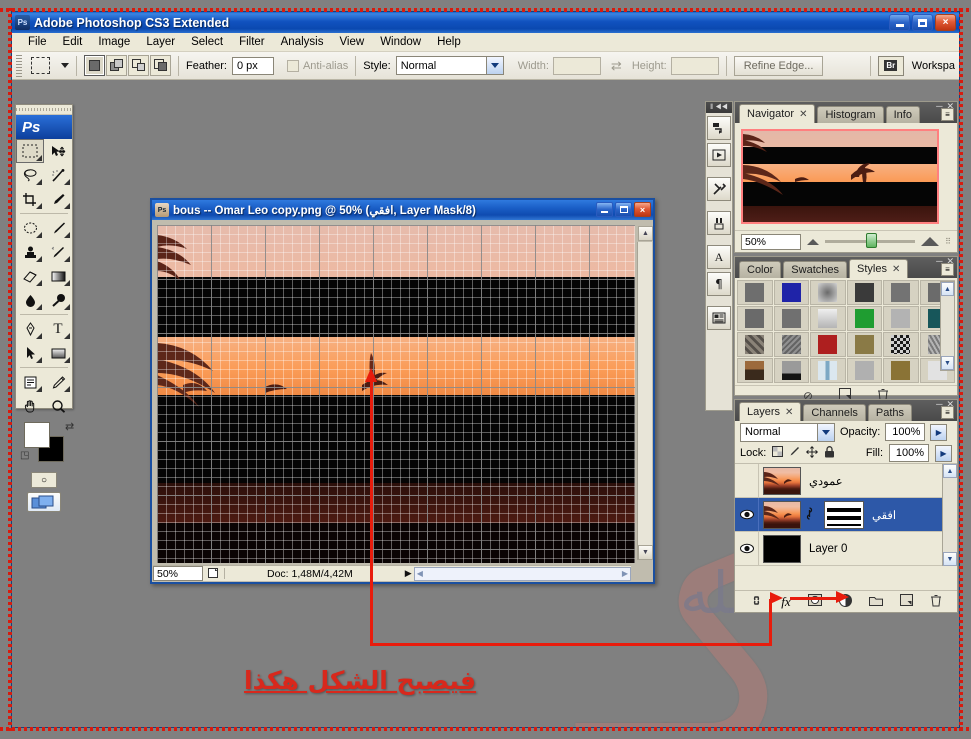 This screenshot has height=739, width=971. What do you see at coordinates (890, 412) in the screenshot?
I see `tab-paths: Paths` at bounding box center [890, 412].